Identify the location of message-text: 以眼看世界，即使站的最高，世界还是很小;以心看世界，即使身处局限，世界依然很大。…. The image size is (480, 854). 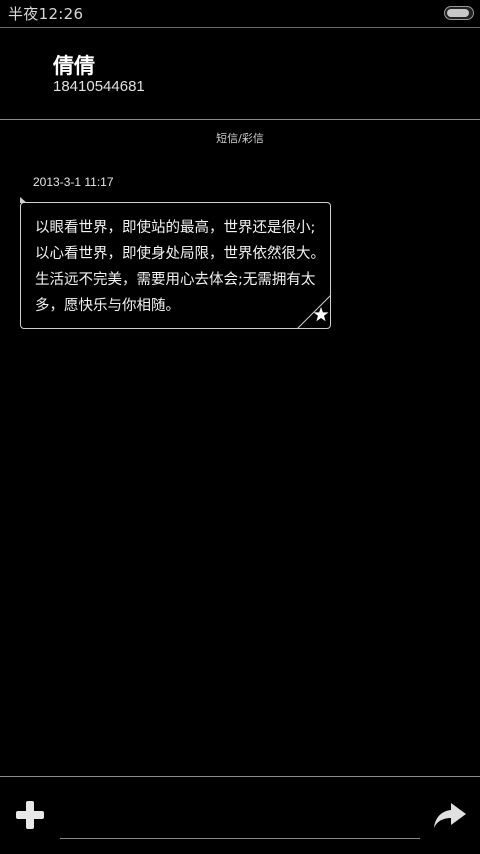
(180, 267).